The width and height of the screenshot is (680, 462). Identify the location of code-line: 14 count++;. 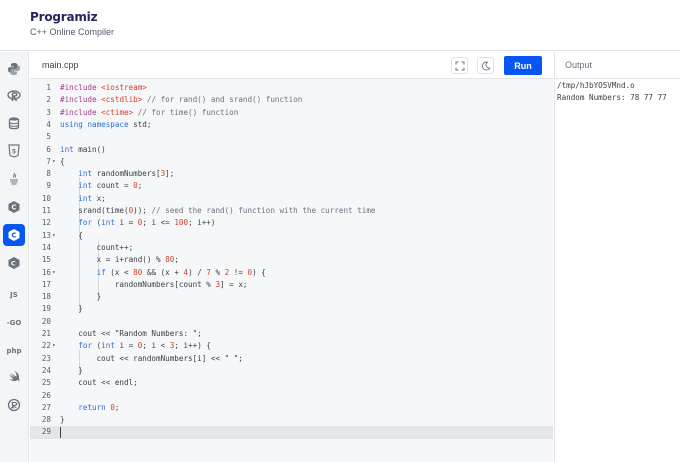
(291, 248).